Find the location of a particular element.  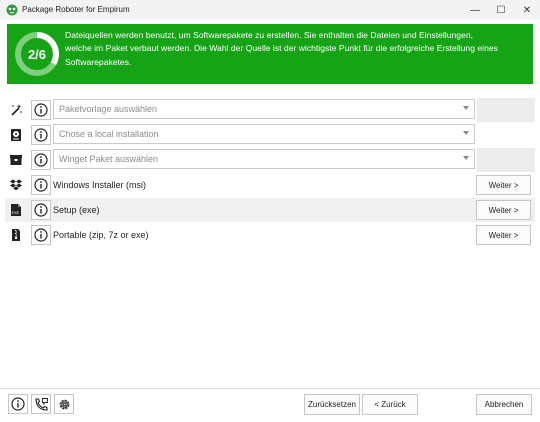

footer-info-button is located at coordinates (18, 404).